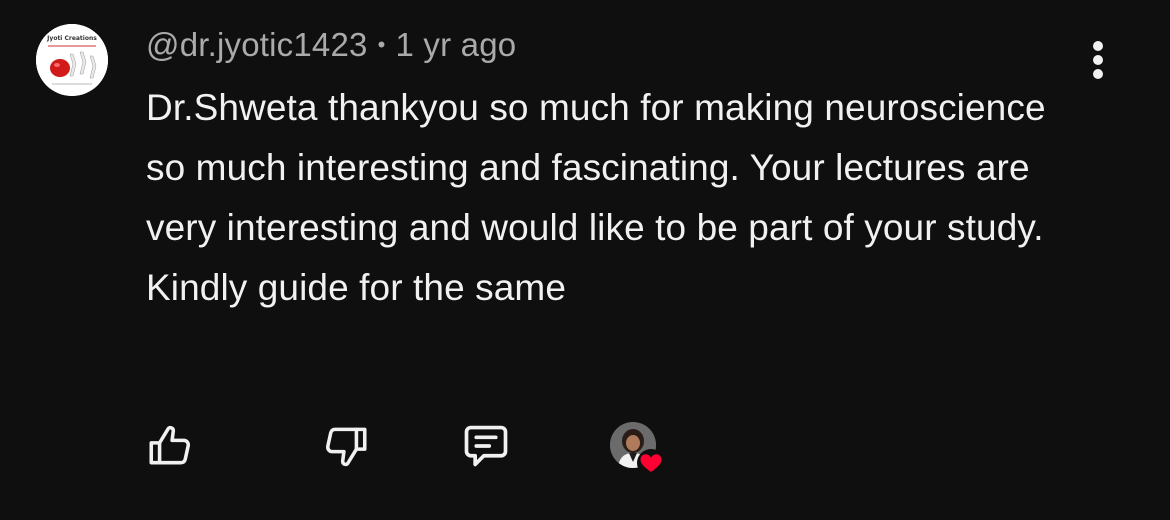 Image resolution: width=1170 pixels, height=520 pixels. What do you see at coordinates (257, 44) in the screenshot?
I see `author-handle: @dr.jyotic1423` at bounding box center [257, 44].